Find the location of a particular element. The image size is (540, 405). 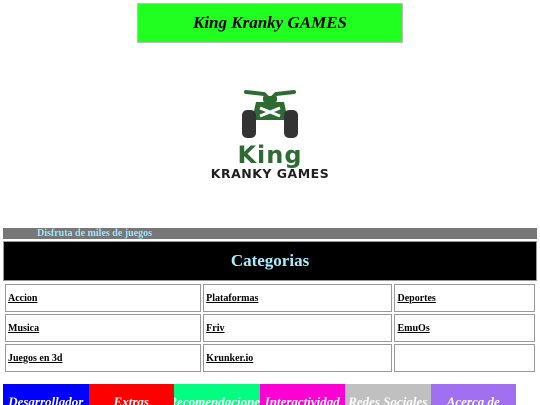

nav-button-recomendaciones: Recomendaciones is located at coordinates (217, 394).